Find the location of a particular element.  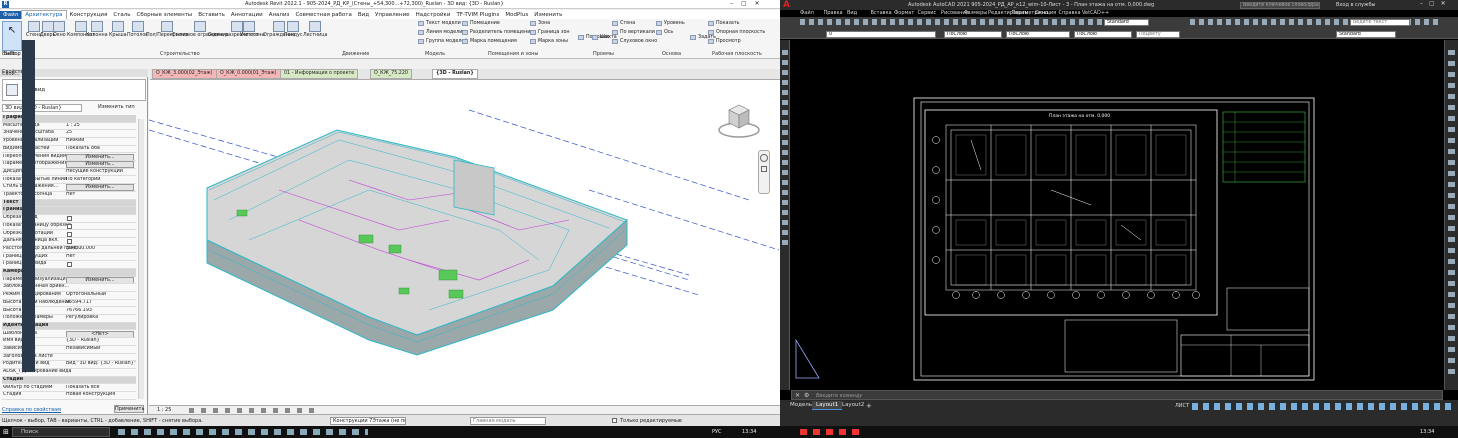

property-value: По категории is located at coordinates (83, 179).